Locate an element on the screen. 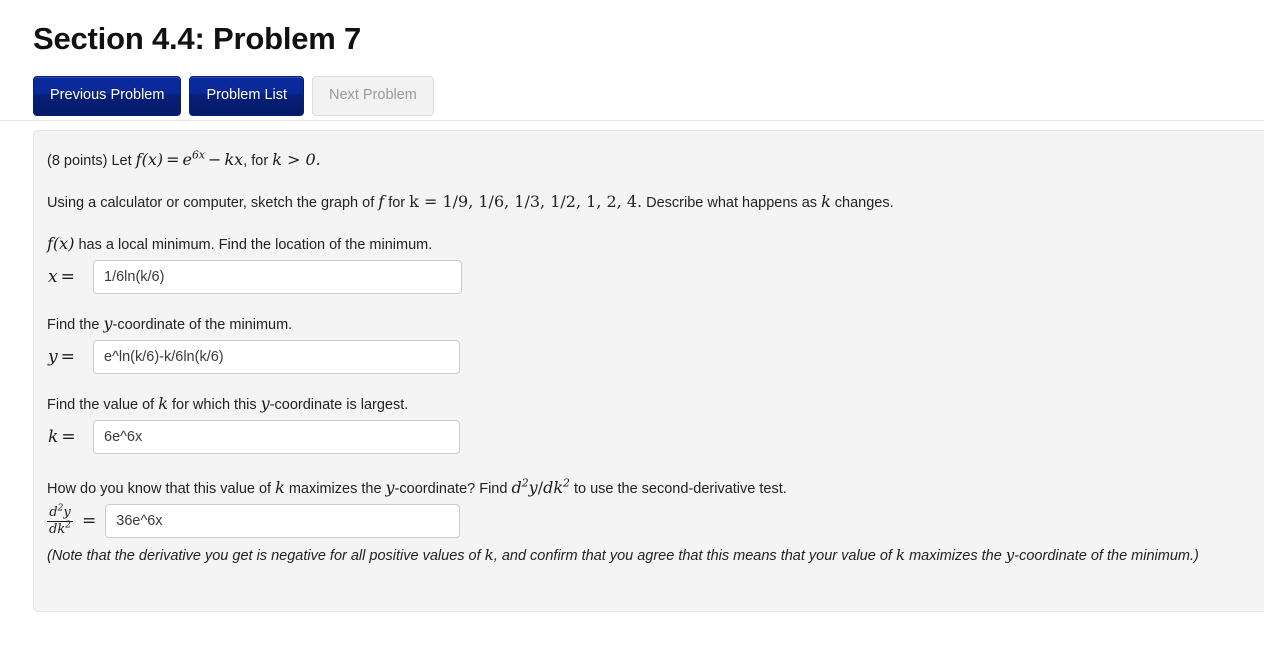 This screenshot has height=653, width=1264. note-k-symbol-2: k is located at coordinates (900, 555).